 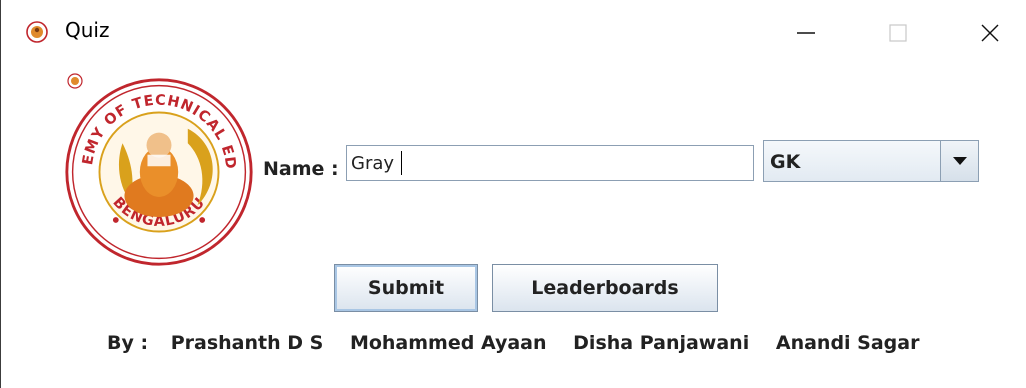 What do you see at coordinates (301, 169) in the screenshot?
I see `name-label: Name :` at bounding box center [301, 169].